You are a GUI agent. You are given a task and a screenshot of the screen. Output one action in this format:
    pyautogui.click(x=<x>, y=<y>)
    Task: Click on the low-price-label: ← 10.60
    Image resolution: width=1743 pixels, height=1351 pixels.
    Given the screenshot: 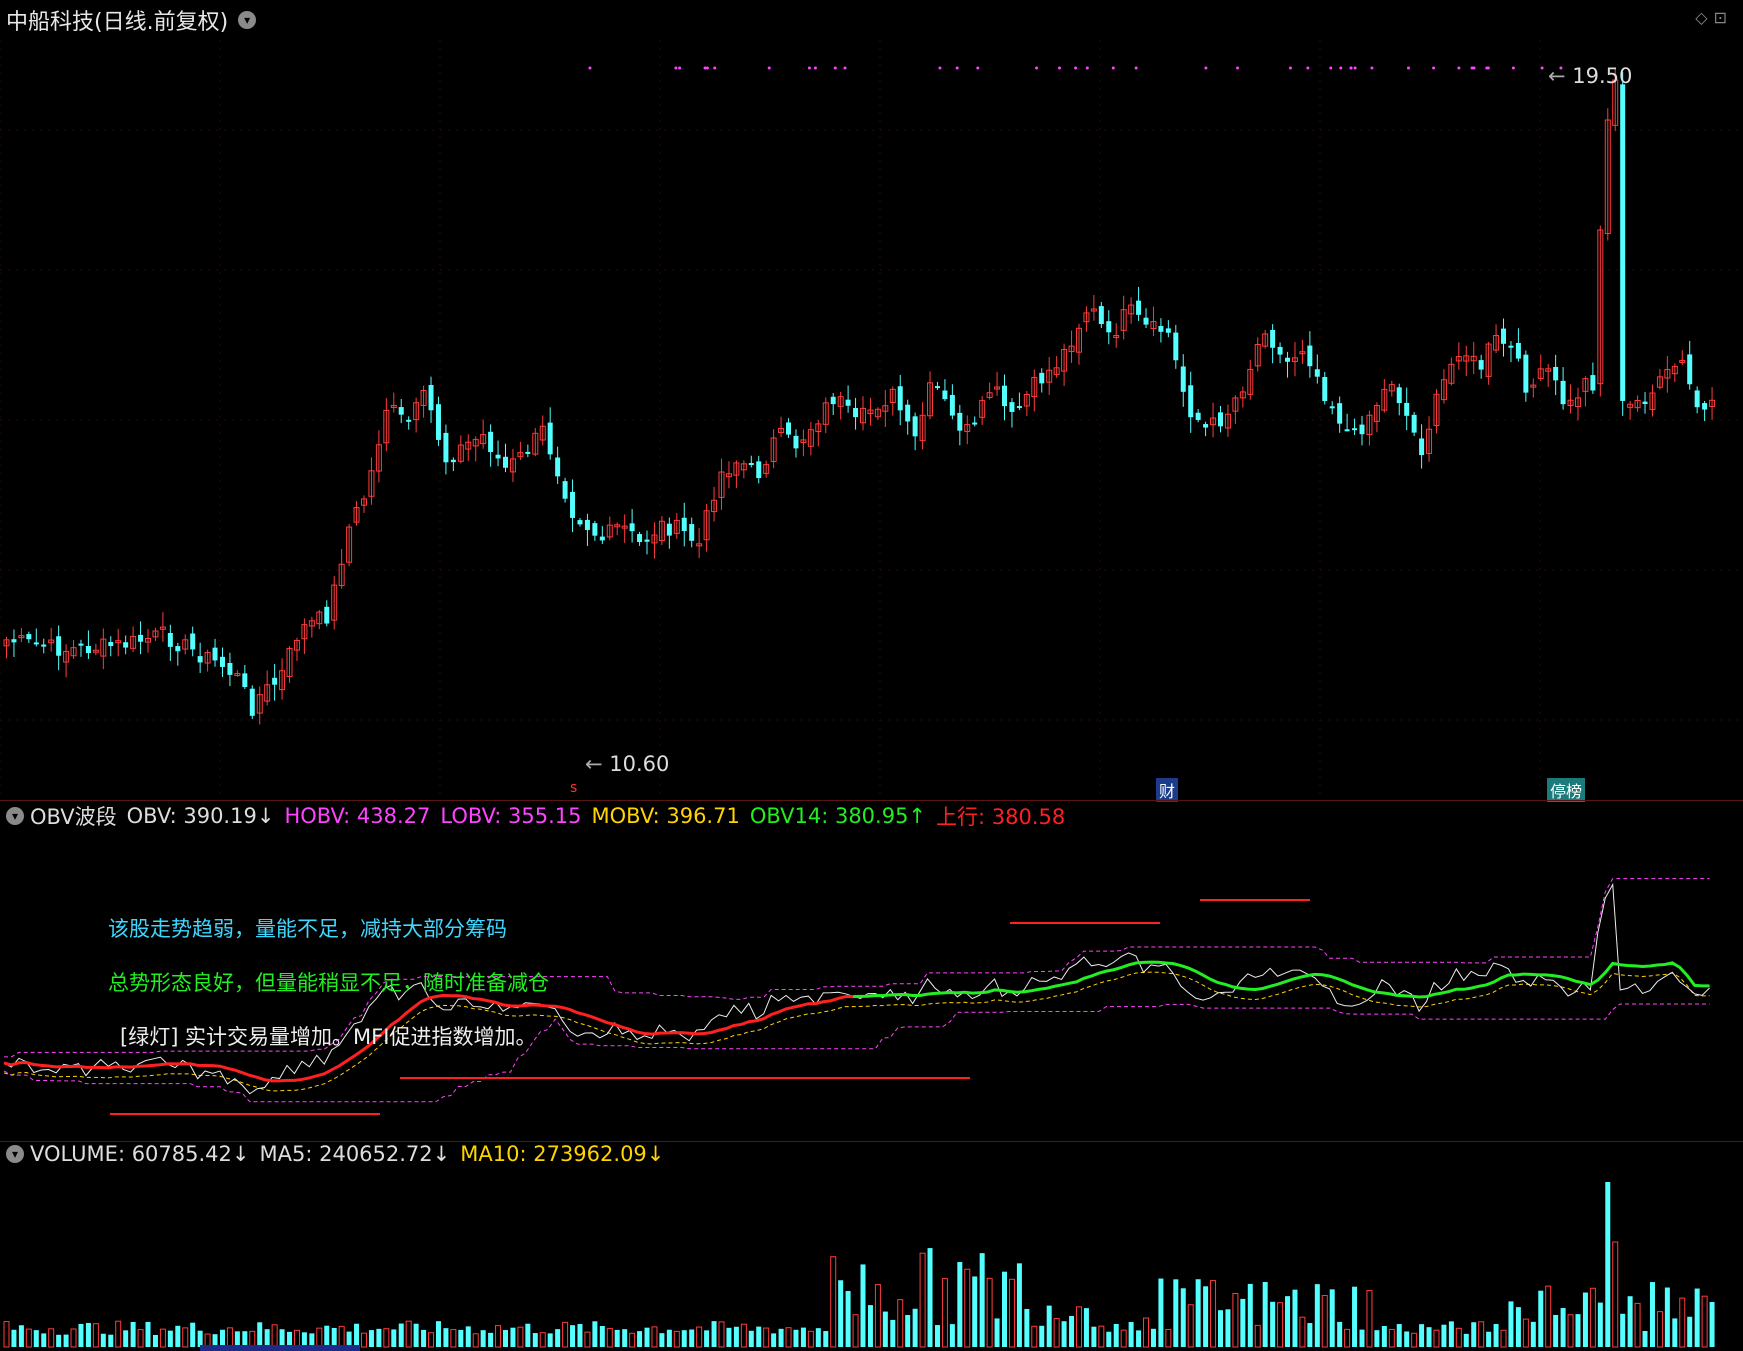 What is the action you would take?
    pyautogui.click(x=627, y=764)
    